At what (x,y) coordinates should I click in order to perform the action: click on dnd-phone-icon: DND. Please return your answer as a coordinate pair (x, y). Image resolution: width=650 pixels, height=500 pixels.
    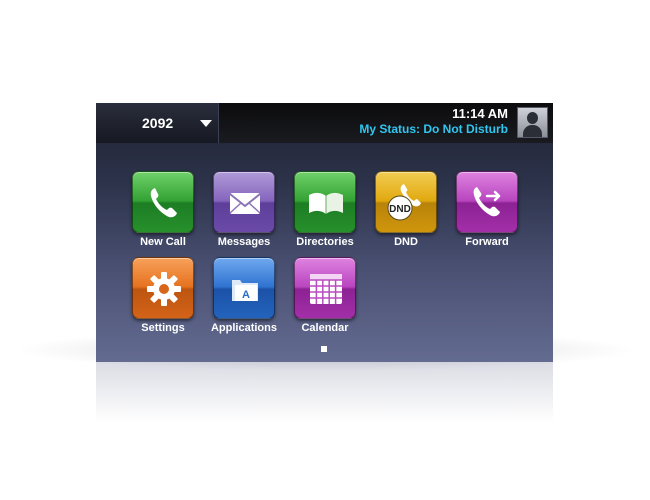
    Looking at the image, I should click on (406, 202).